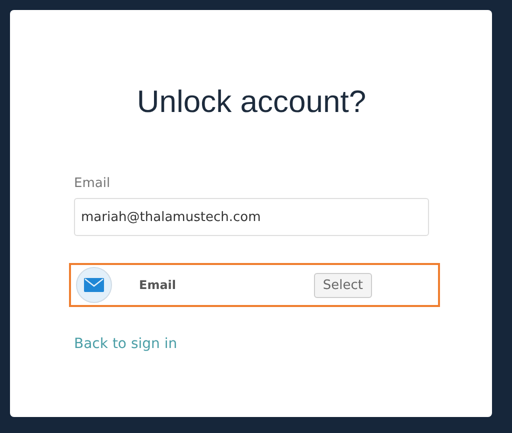  Describe the element at coordinates (92, 183) in the screenshot. I see `field-label: Email` at that location.